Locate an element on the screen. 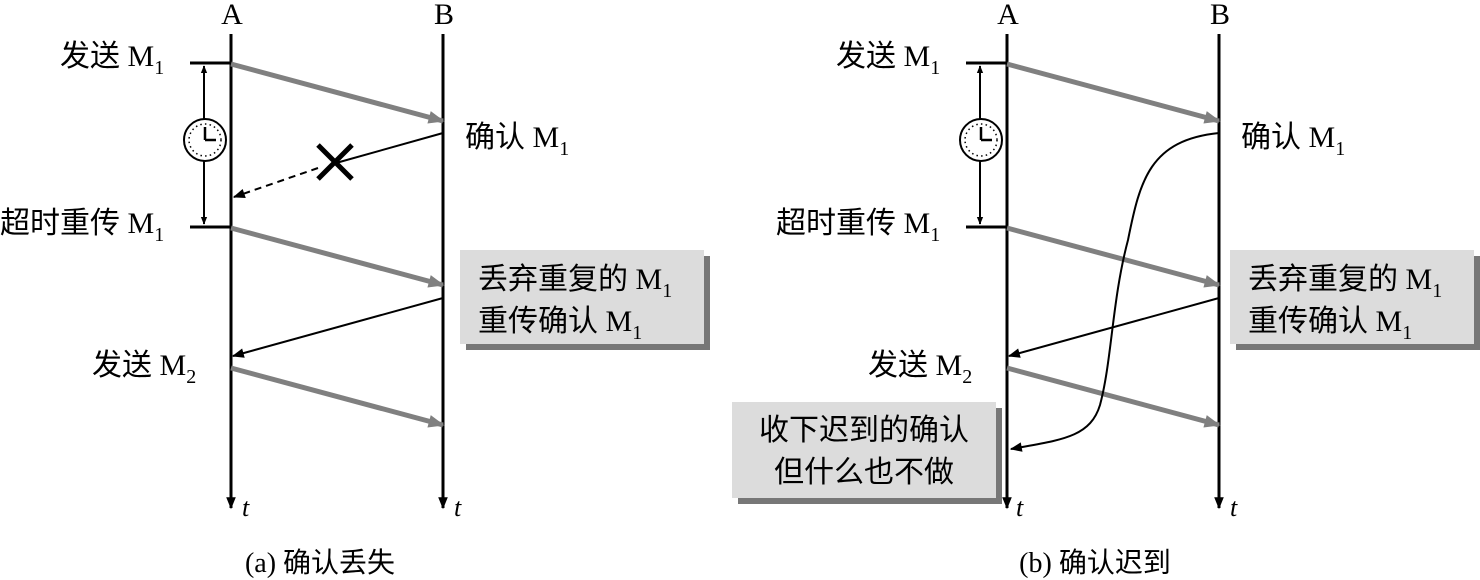  caption-a: (a) 确认丢失 is located at coordinates (320, 563).